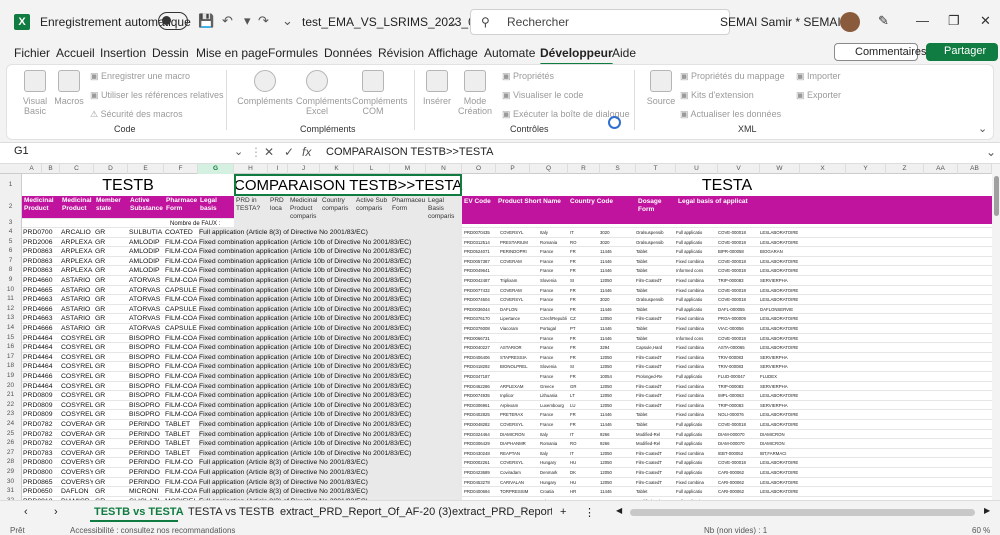  What do you see at coordinates (32, 53) in the screenshot?
I see `menu-fichier: Fichier` at bounding box center [32, 53].